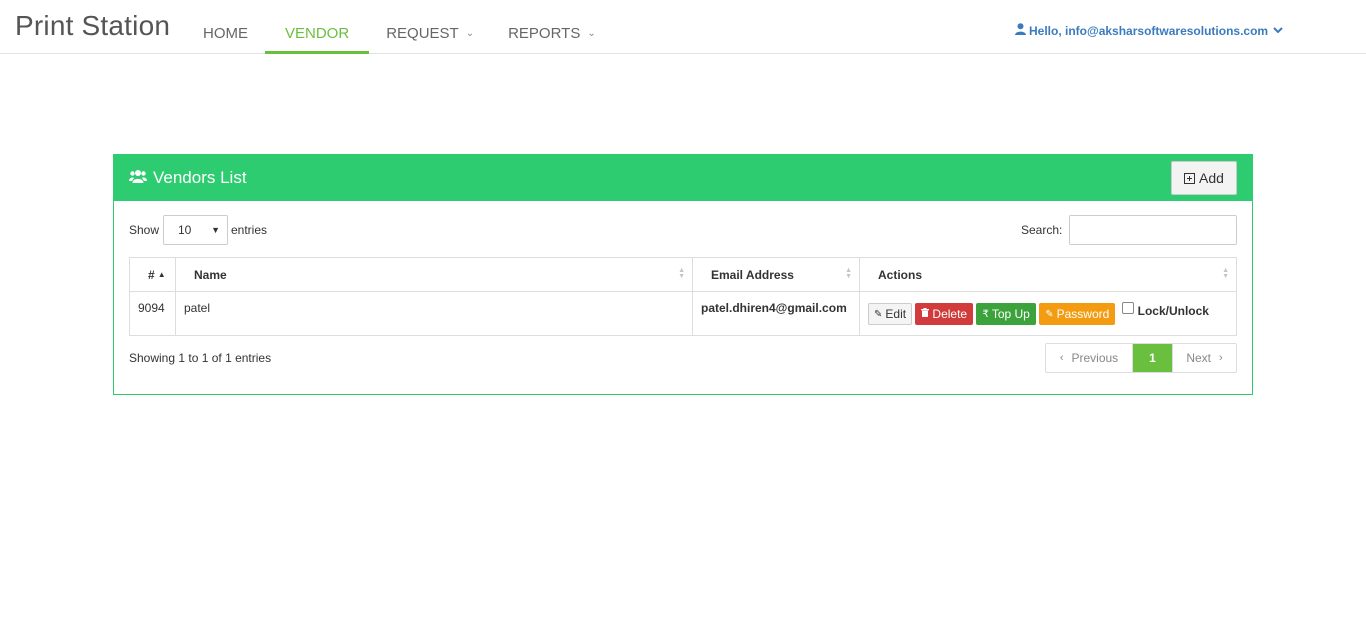 The height and width of the screenshot is (643, 1366). I want to click on users-icon, so click(138, 178).